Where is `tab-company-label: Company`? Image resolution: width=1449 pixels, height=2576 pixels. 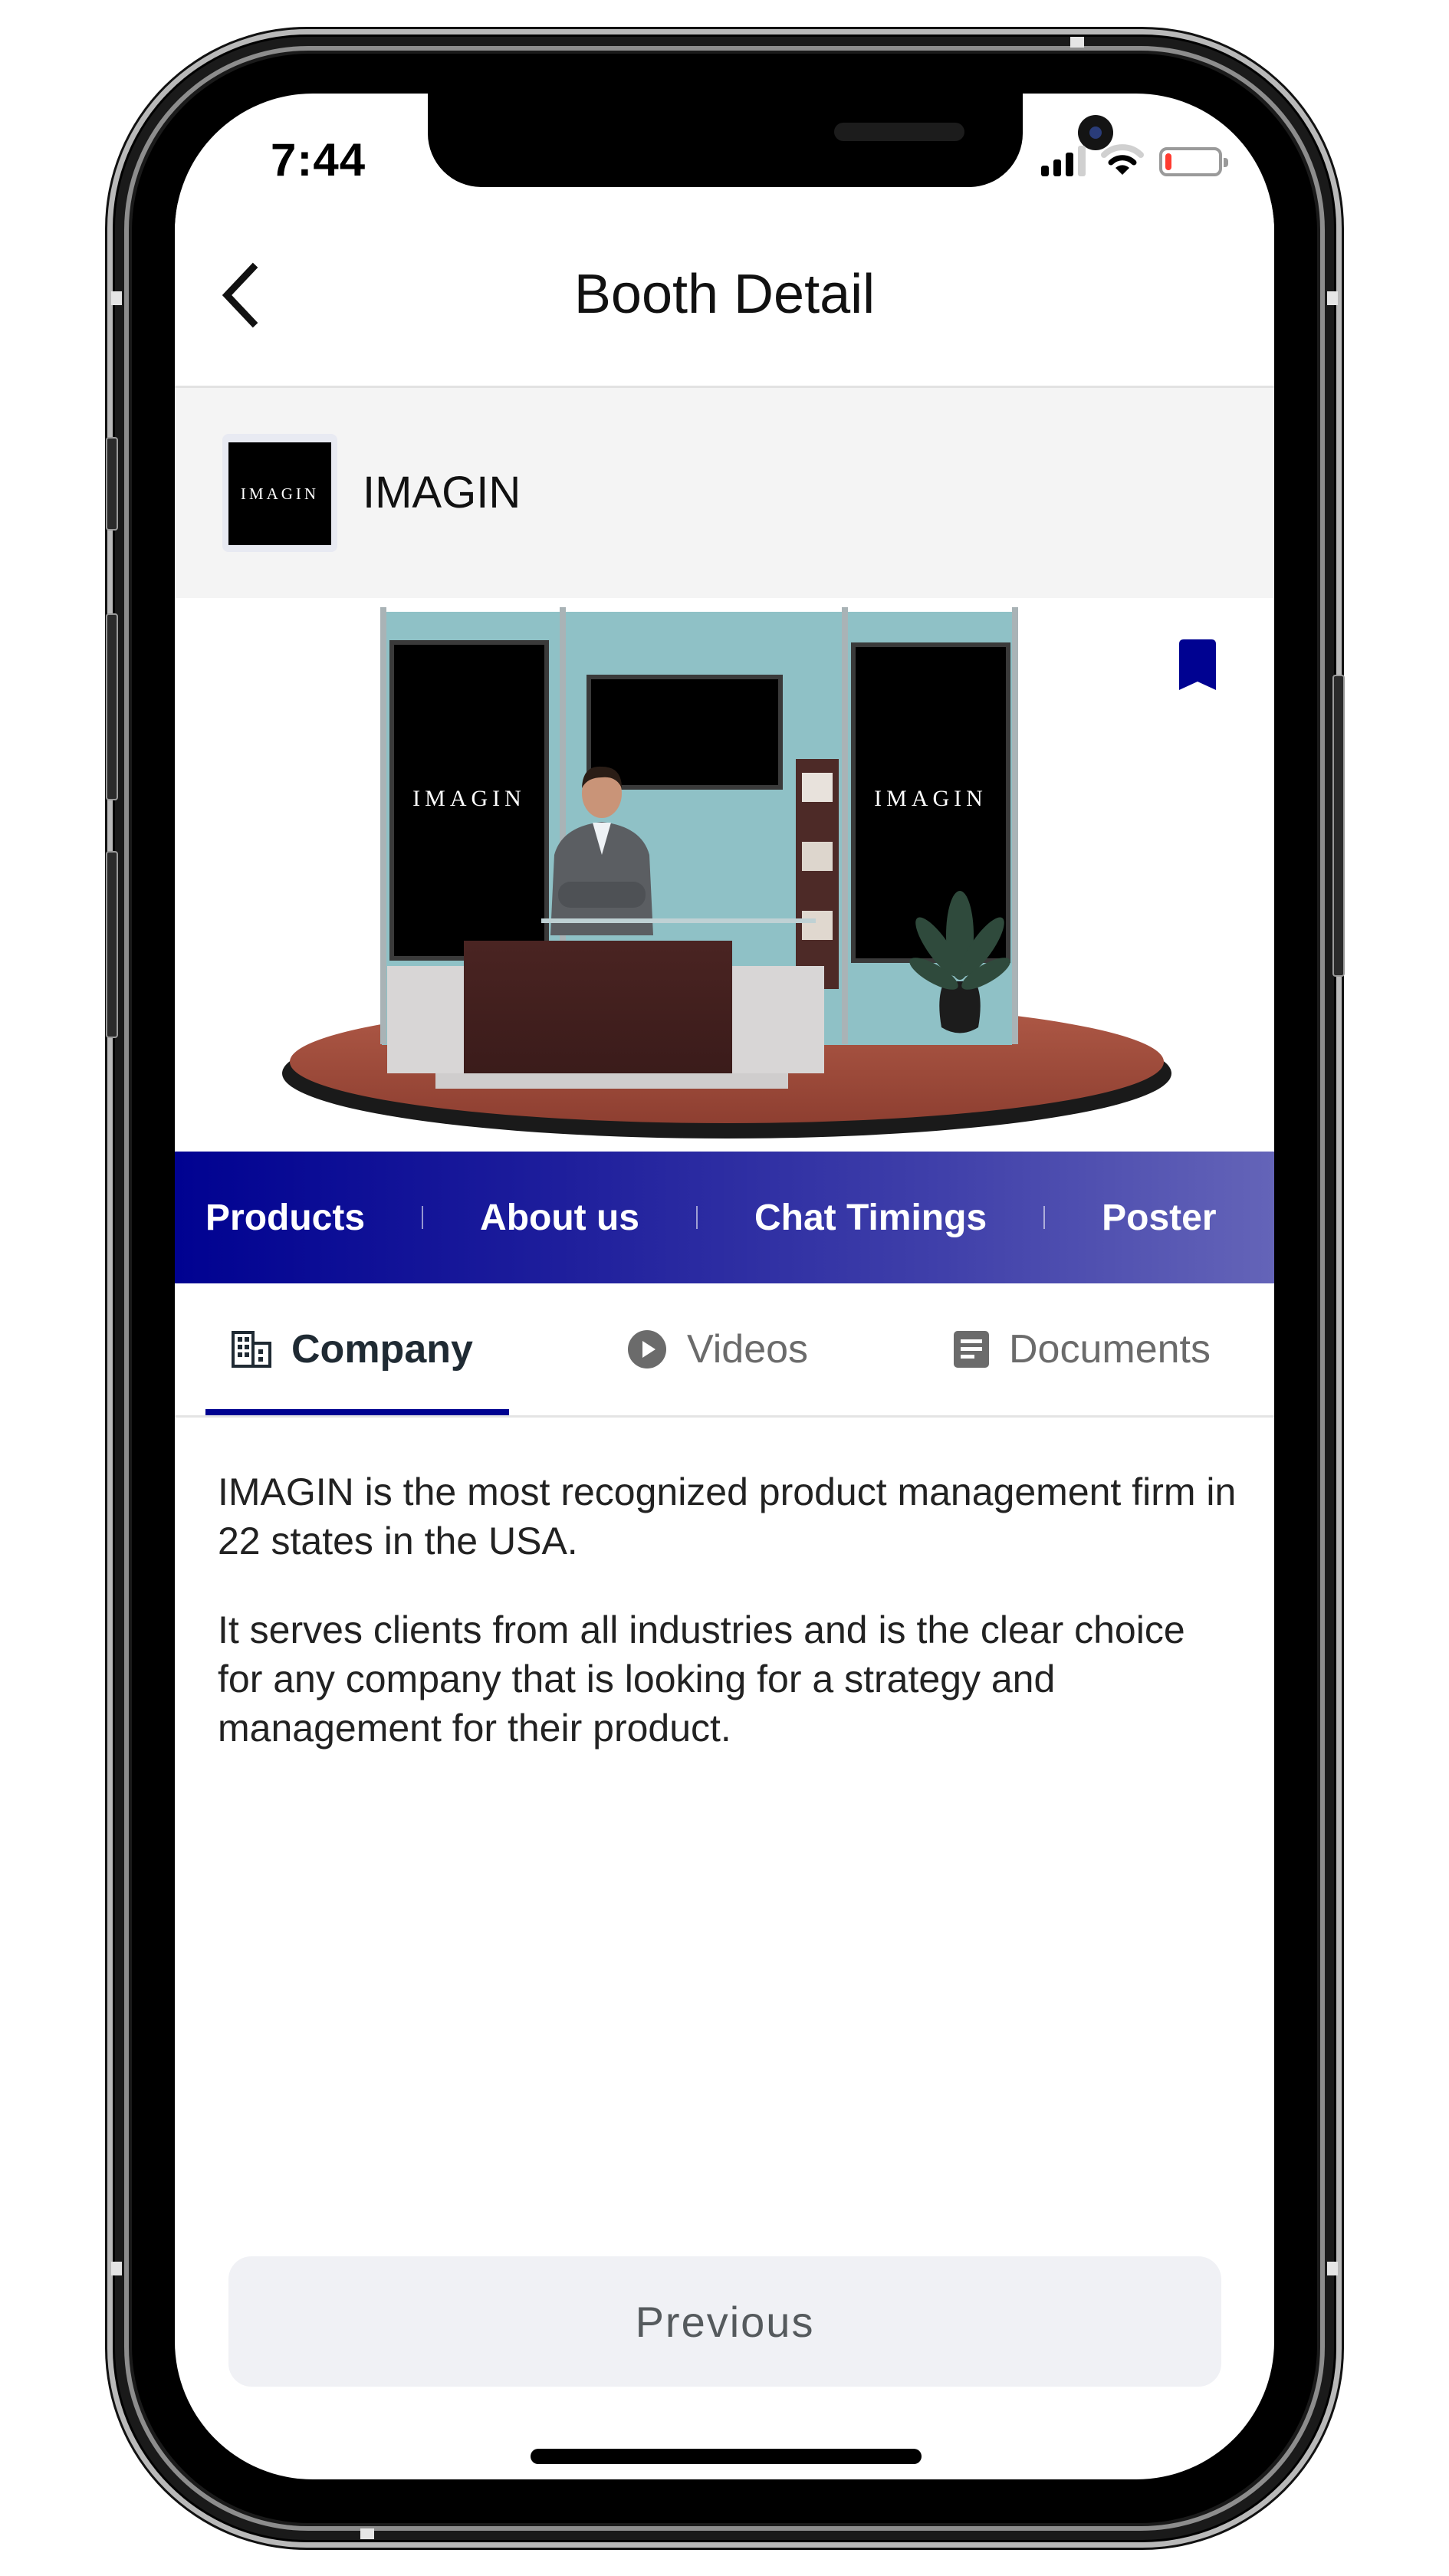 tab-company-label: Company is located at coordinates (382, 1349).